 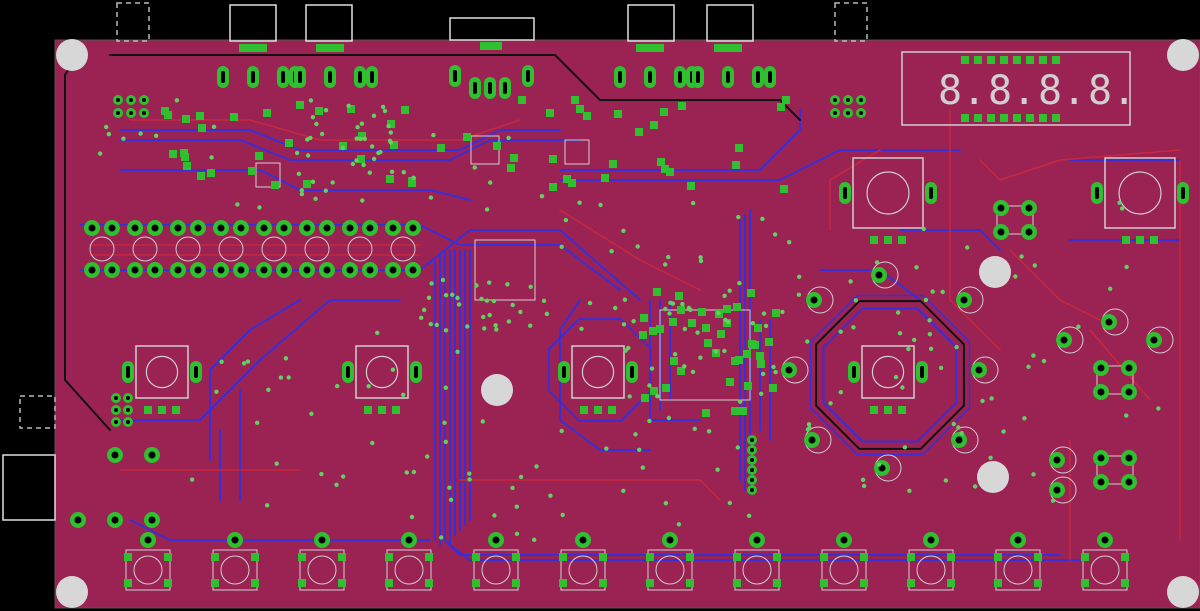 What do you see at coordinates (1012, 91) in the screenshot?
I see `display-digit-2: 8.` at bounding box center [1012, 91].